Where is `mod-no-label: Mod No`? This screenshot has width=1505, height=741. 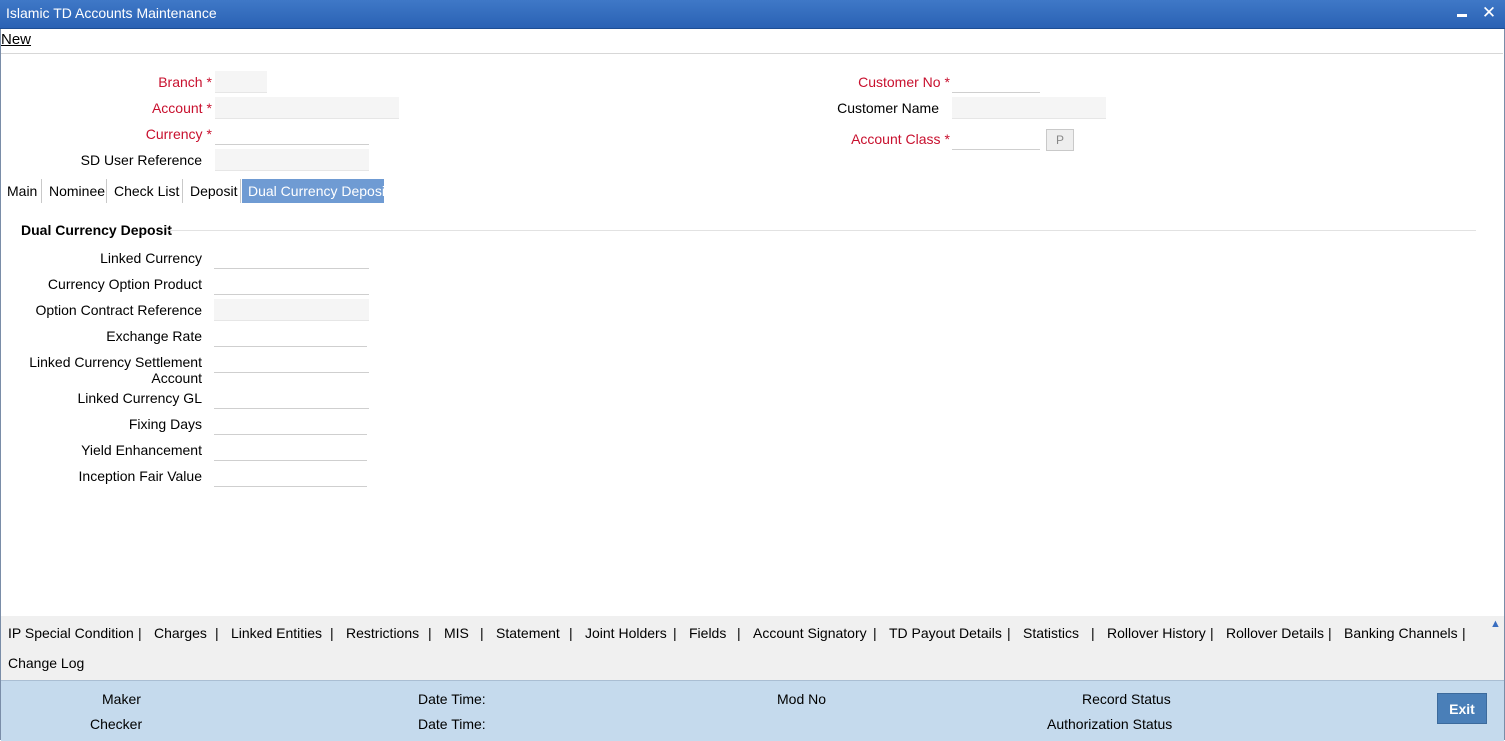 mod-no-label: Mod No is located at coordinates (802, 699).